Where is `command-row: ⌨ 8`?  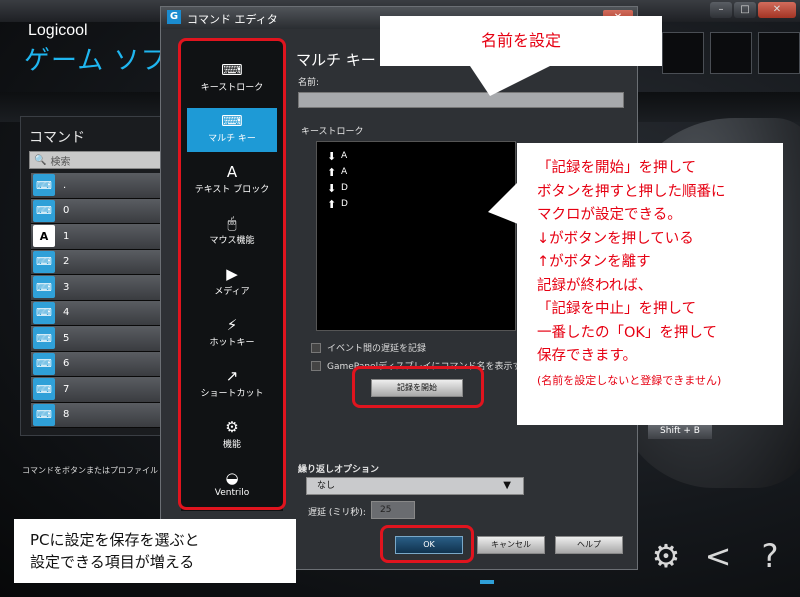 command-row: ⌨ 8 is located at coordinates (101, 415).